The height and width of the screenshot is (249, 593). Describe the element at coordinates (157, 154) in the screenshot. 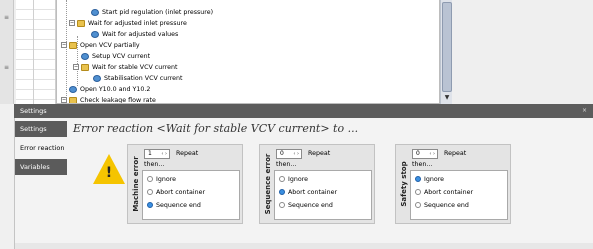

I see `repeat-stepper: 1 ‹ ›` at that location.